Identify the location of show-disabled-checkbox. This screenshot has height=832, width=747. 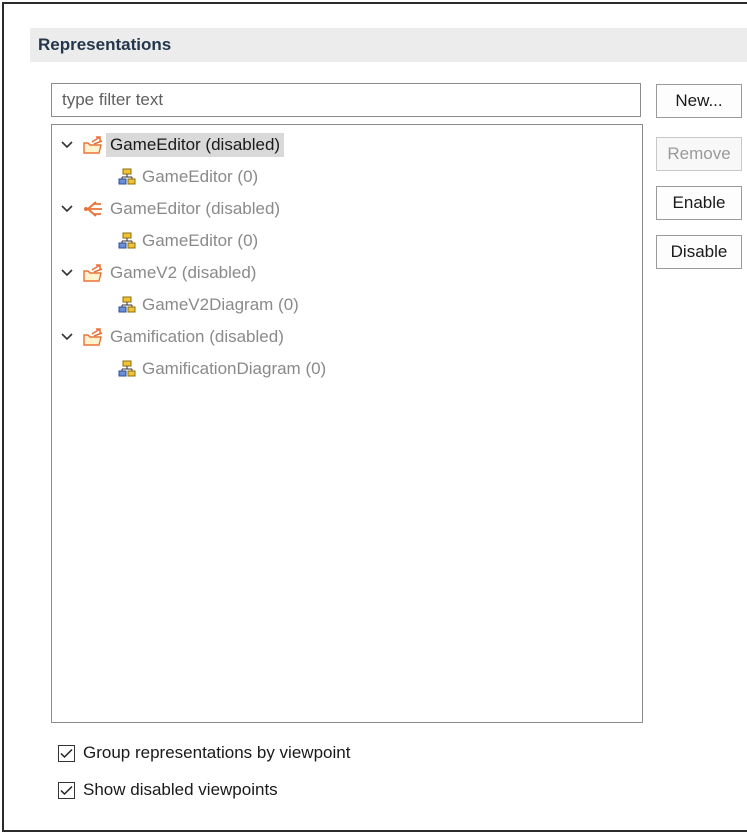
(66, 790).